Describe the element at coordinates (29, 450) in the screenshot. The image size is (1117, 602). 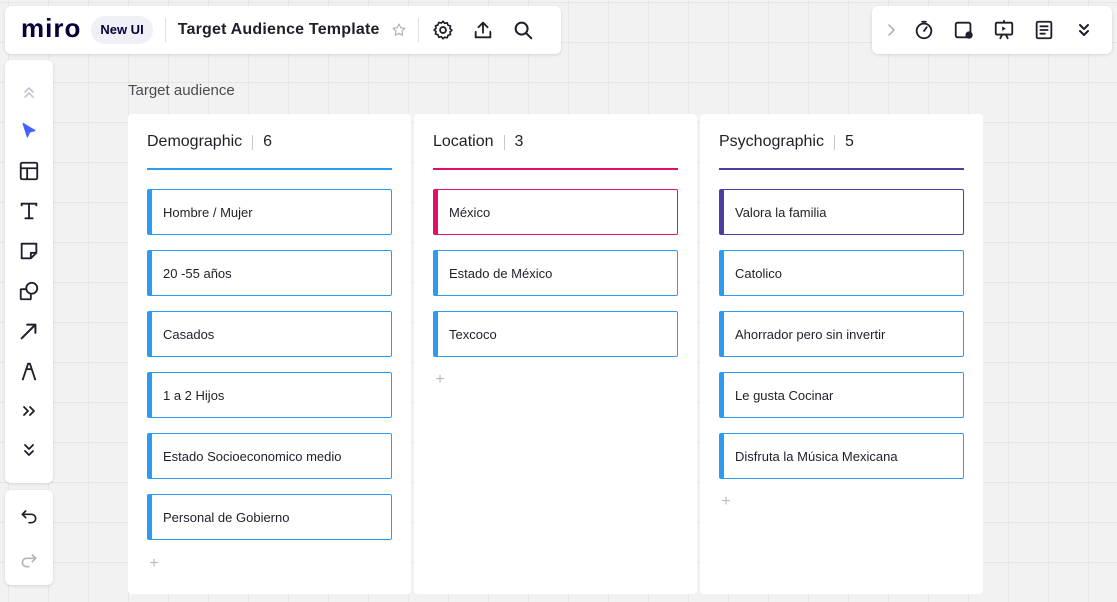
I see `expand-down-icon` at that location.